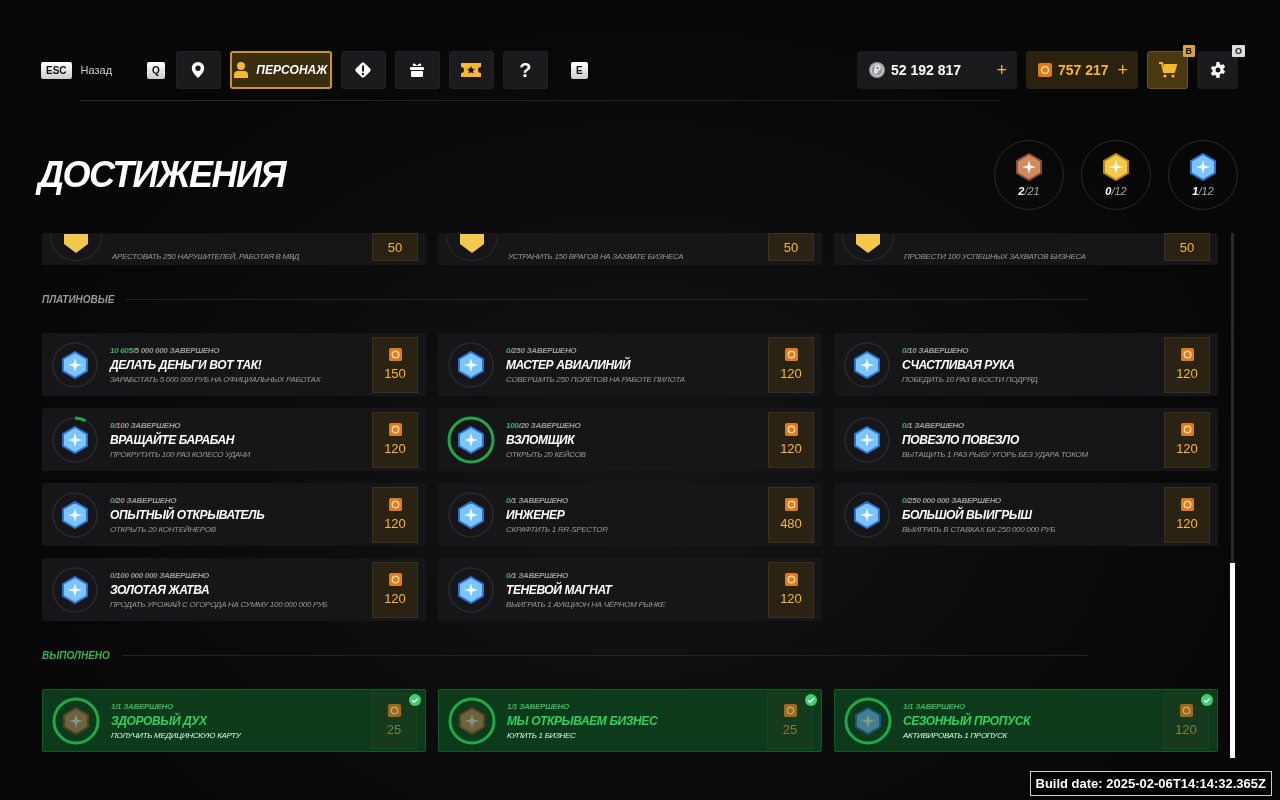 The image size is (1280, 800). What do you see at coordinates (1232, 495) in the screenshot?
I see `scrollbar` at bounding box center [1232, 495].